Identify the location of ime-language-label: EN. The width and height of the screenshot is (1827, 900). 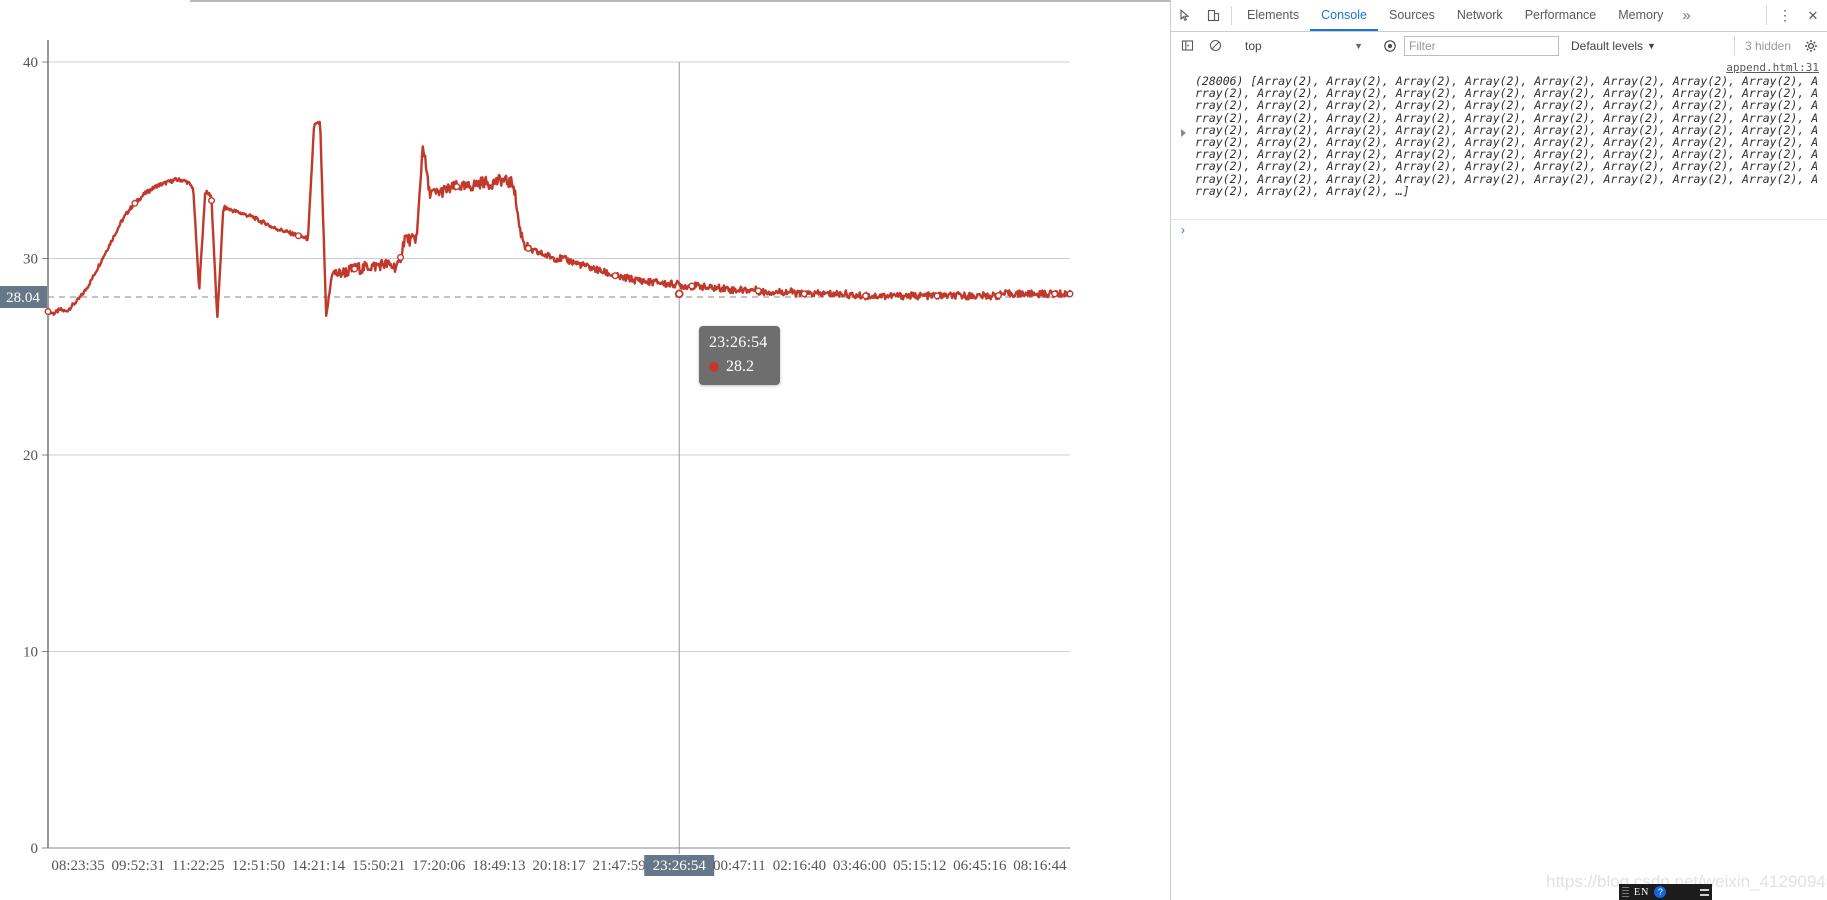
(1641, 892).